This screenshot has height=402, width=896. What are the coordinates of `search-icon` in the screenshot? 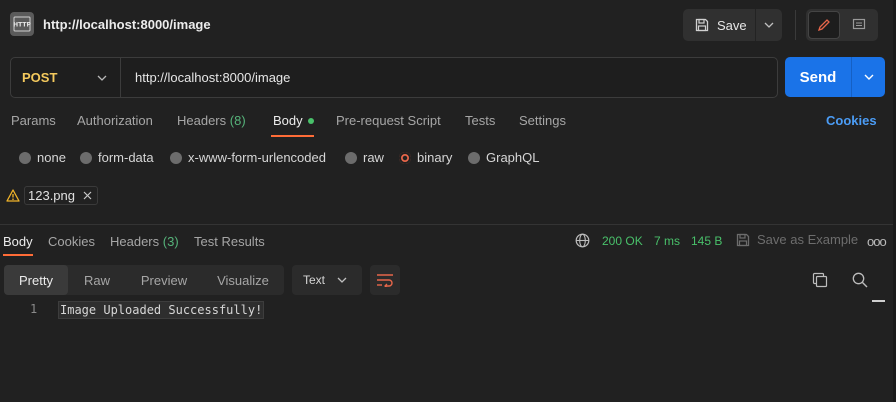 It's located at (860, 280).